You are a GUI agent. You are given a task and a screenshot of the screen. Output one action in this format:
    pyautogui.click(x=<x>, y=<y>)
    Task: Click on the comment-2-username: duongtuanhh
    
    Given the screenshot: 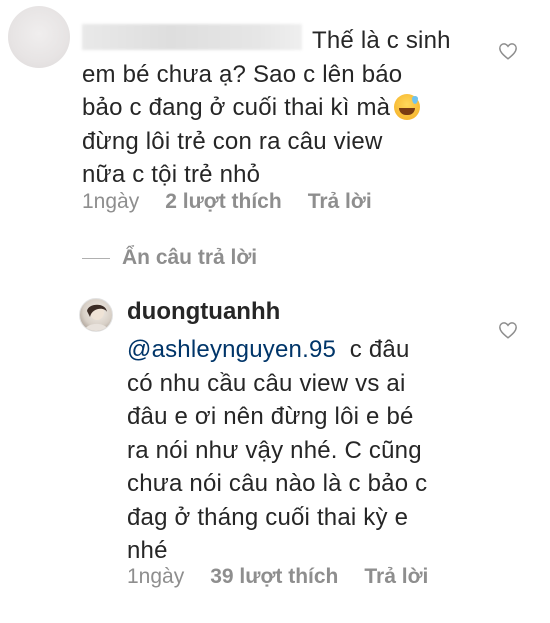 What is the action you would take?
    pyautogui.click(x=203, y=312)
    